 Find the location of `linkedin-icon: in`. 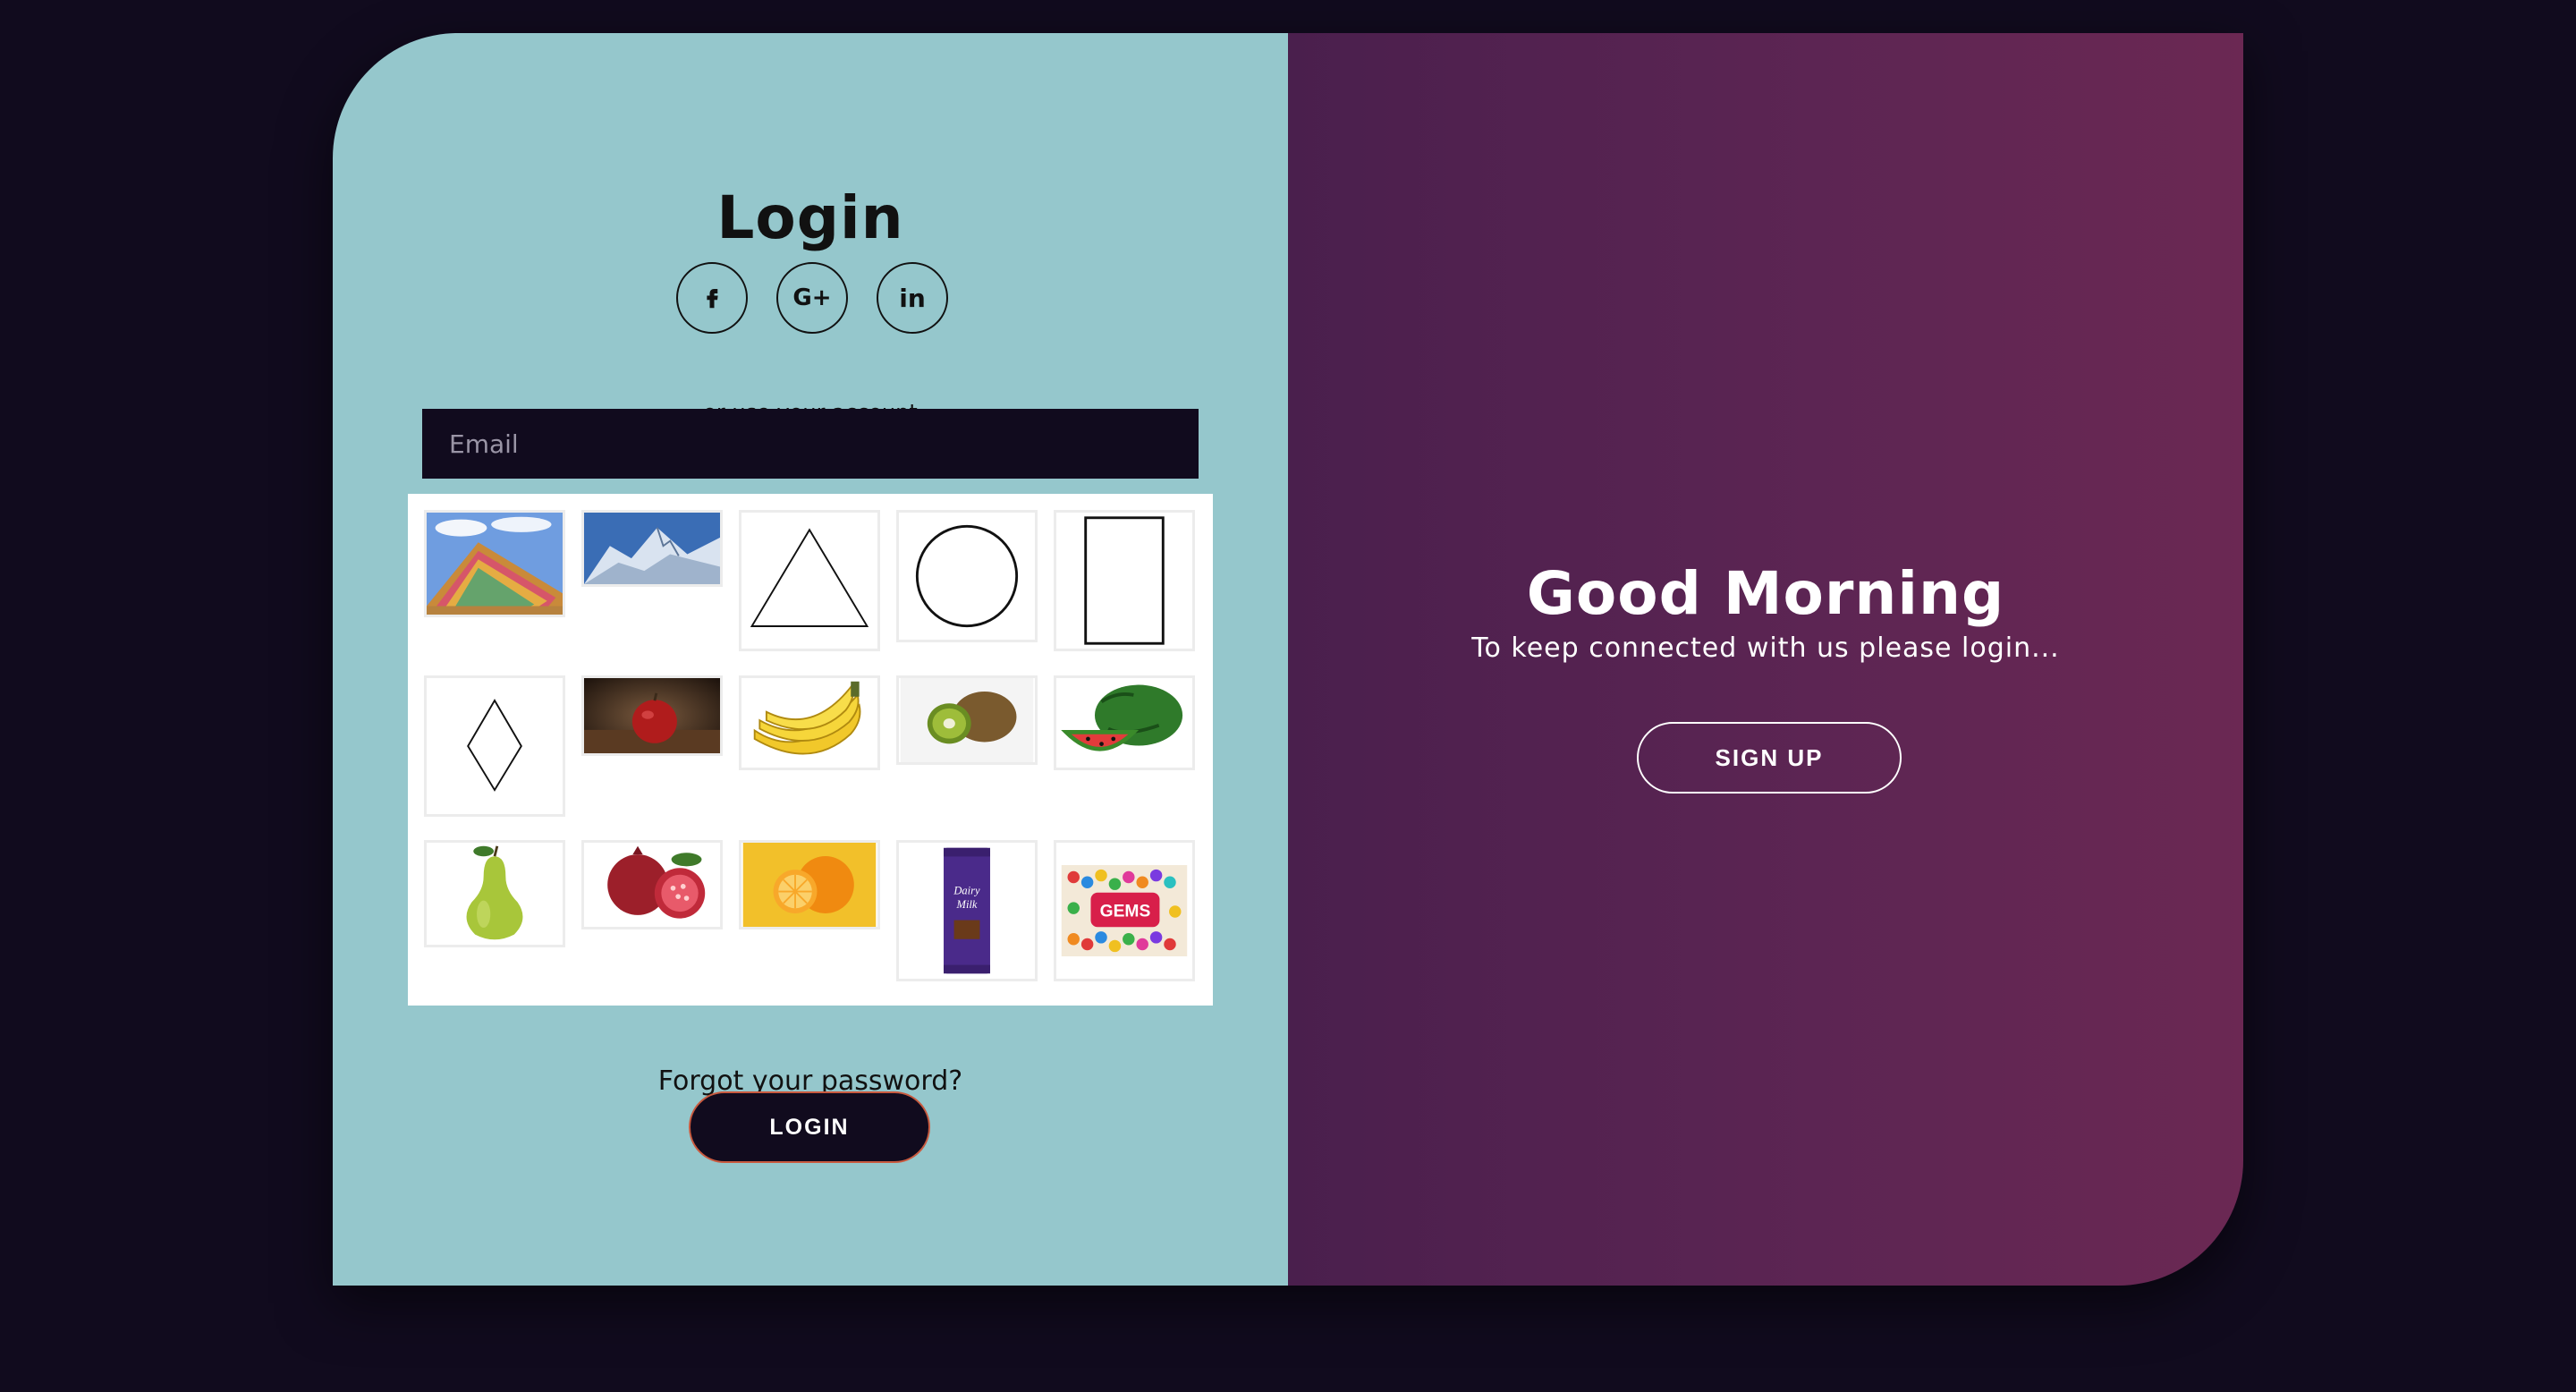

linkedin-icon: in is located at coordinates (912, 298).